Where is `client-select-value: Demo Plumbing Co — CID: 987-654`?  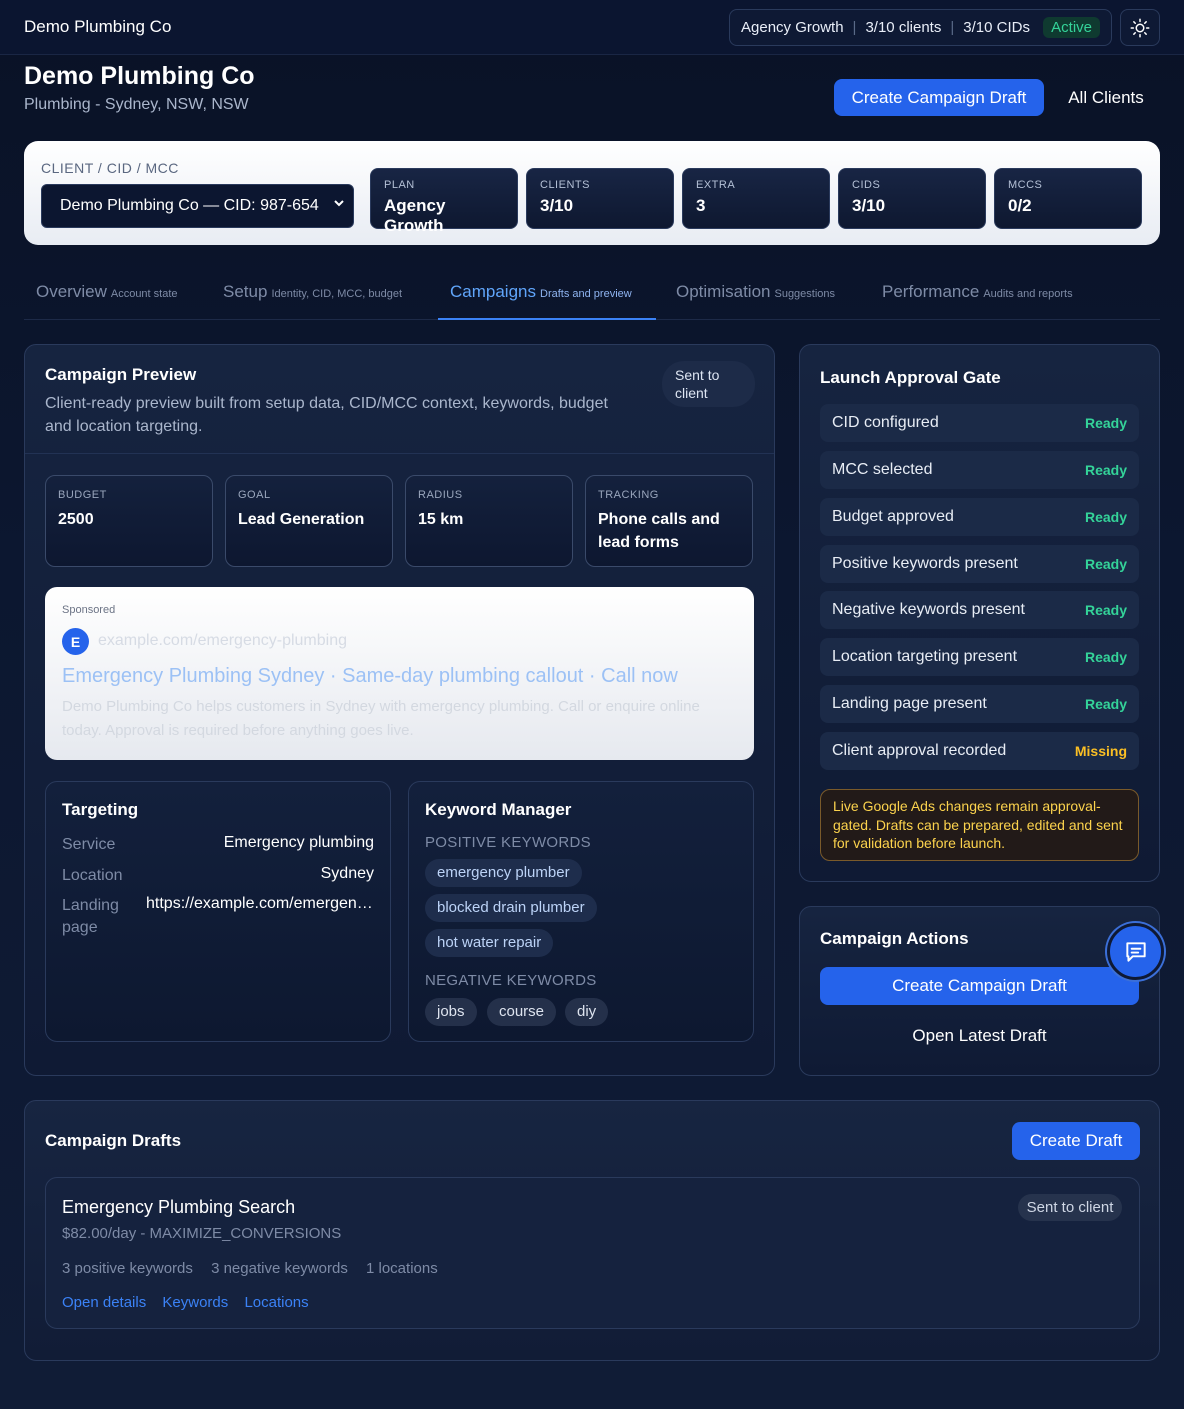 client-select-value: Demo Plumbing Co — CID: 987-654 is located at coordinates (189, 205).